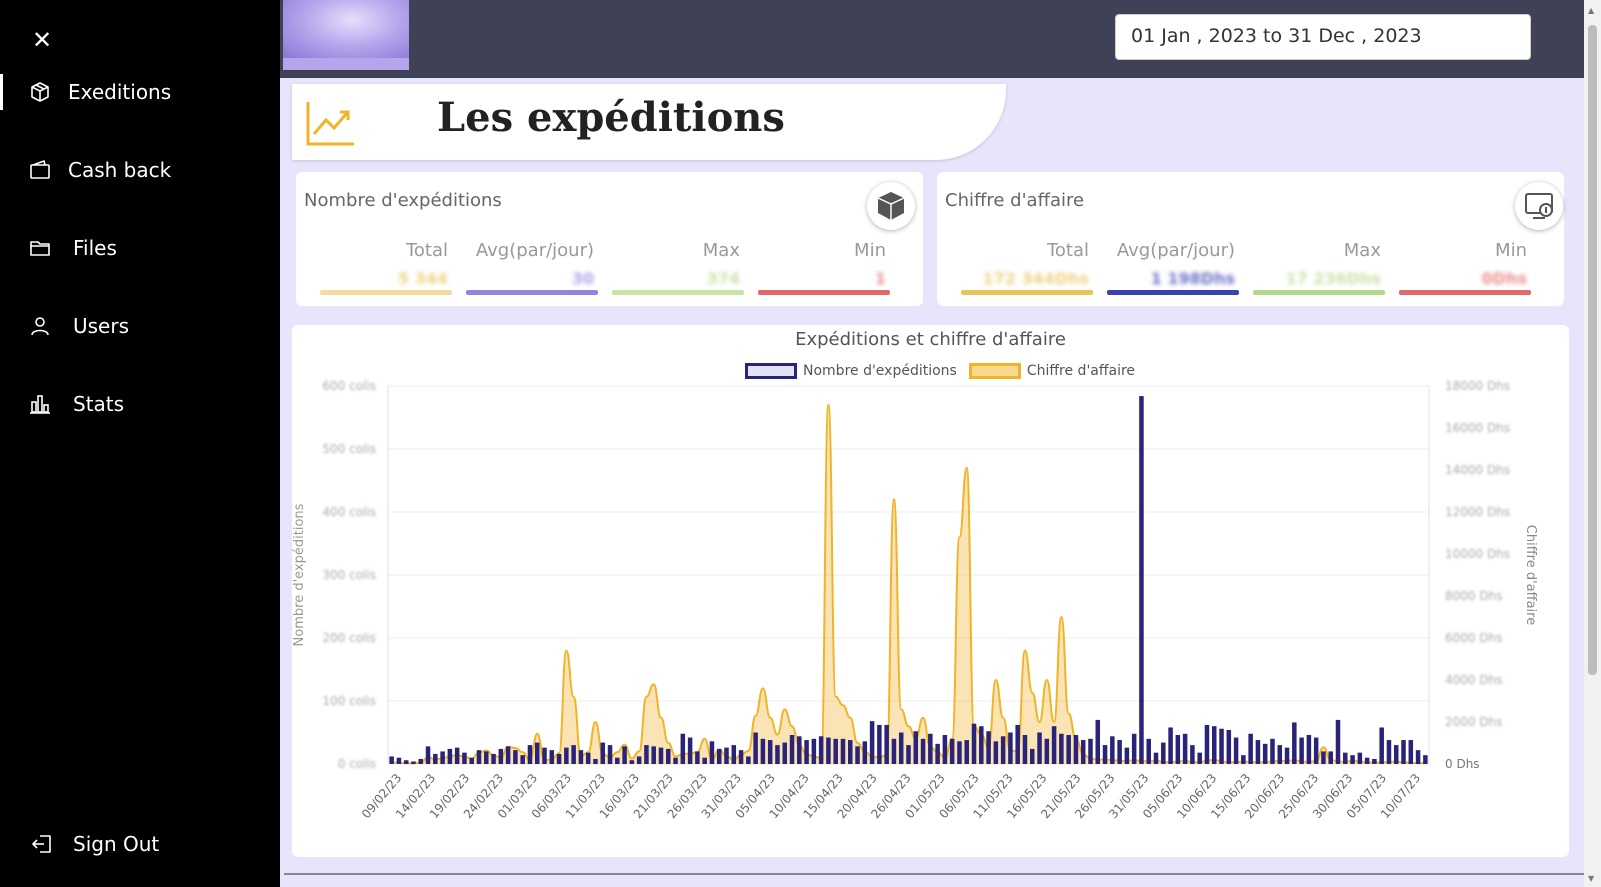  What do you see at coordinates (346, 35) in the screenshot?
I see `avatar` at bounding box center [346, 35].